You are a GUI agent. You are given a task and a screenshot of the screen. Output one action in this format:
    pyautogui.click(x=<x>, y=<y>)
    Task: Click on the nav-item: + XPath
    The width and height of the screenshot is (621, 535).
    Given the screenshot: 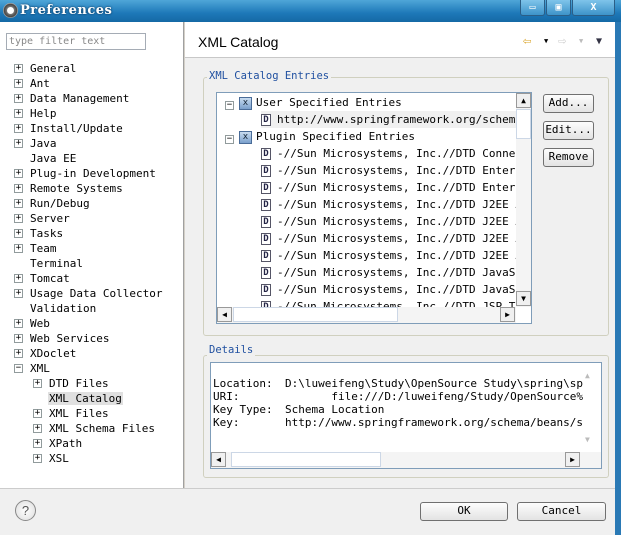 What is the action you would take?
    pyautogui.click(x=58, y=443)
    